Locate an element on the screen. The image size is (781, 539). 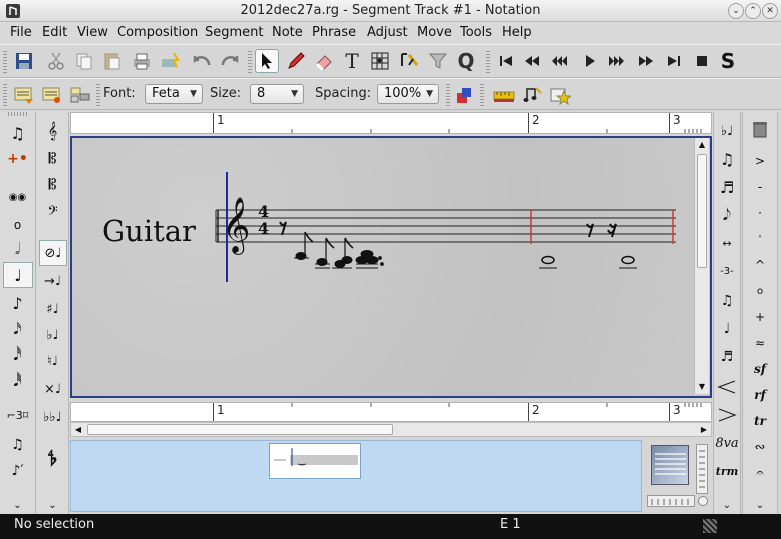
forward-icon is located at coordinates (646, 61).